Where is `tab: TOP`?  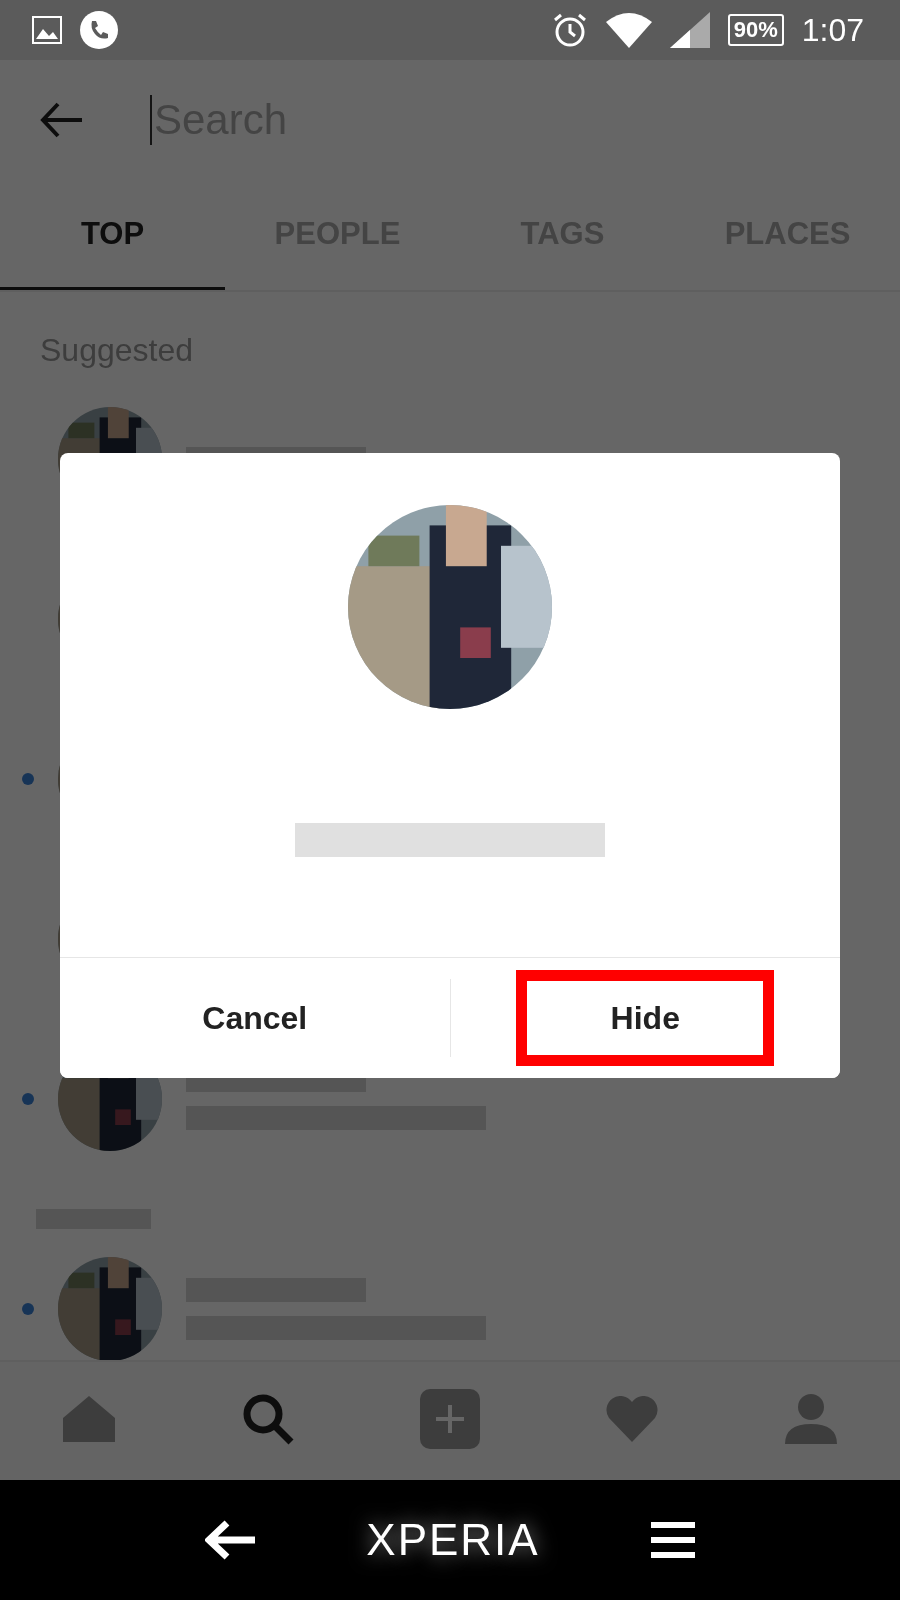 tab: TOP is located at coordinates (112, 235).